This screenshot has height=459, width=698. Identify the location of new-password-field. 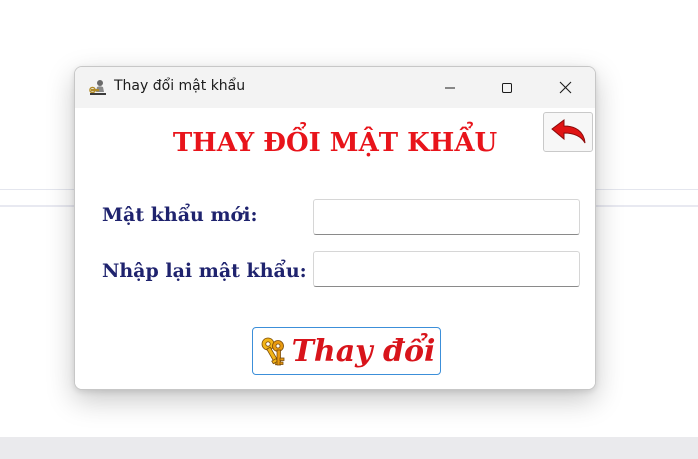
(446, 217).